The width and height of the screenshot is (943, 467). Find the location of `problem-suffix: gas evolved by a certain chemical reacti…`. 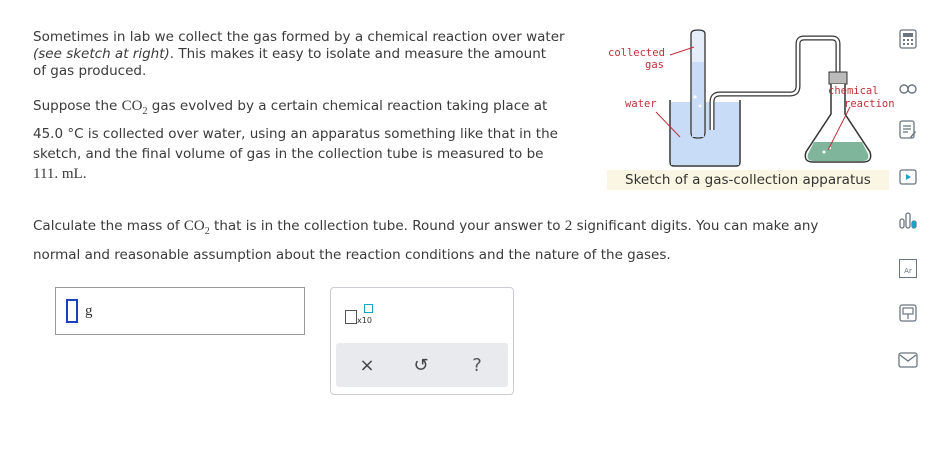

problem-suffix: gas evolved by a certain chemical reacti… is located at coordinates (349, 106).